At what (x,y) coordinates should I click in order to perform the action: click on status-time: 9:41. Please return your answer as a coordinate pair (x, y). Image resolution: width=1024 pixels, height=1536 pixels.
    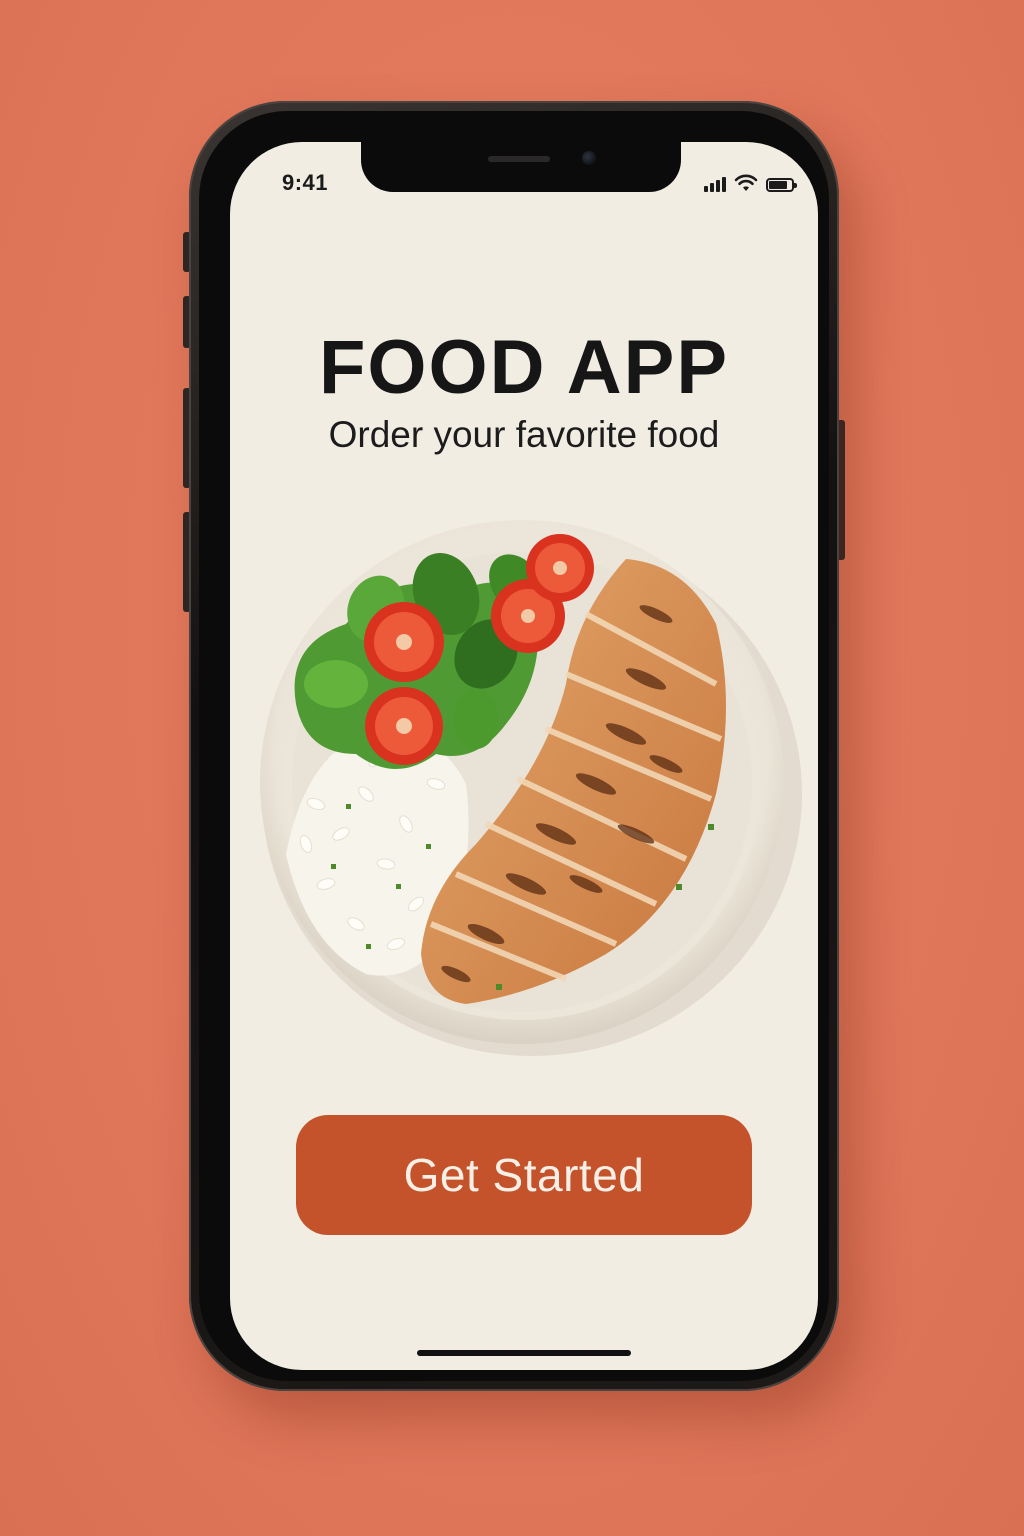
    Looking at the image, I should click on (305, 182).